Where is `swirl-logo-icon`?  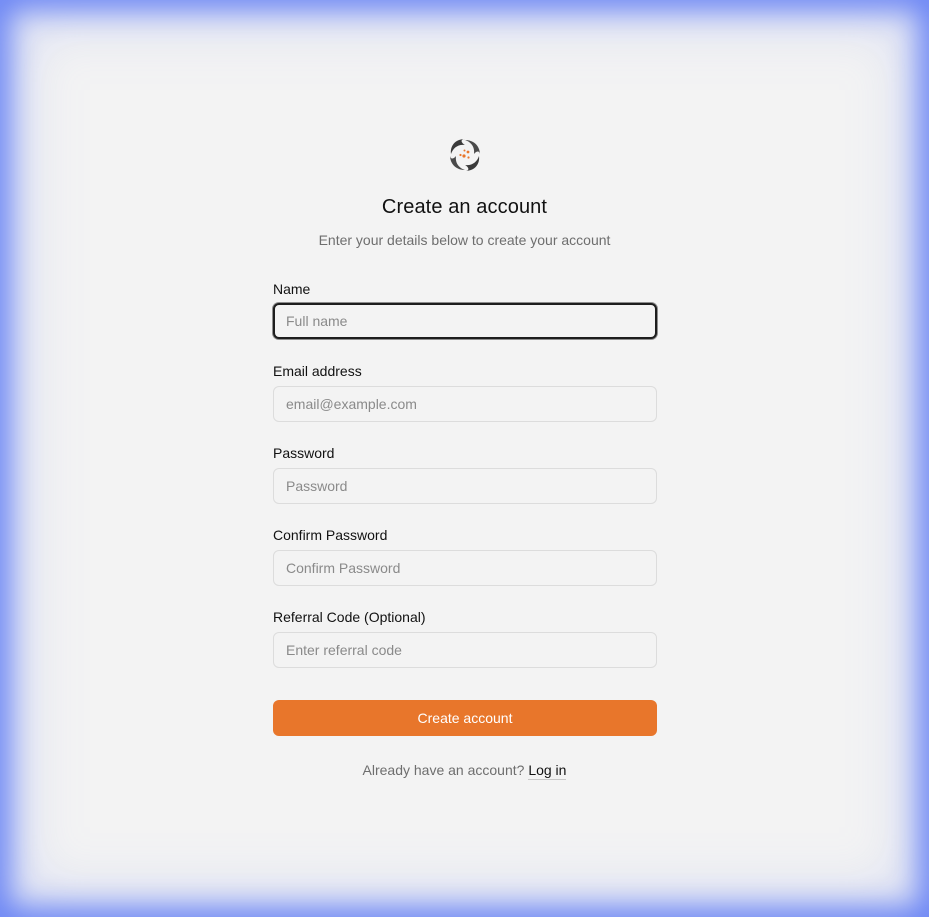
swirl-logo-icon is located at coordinates (465, 155).